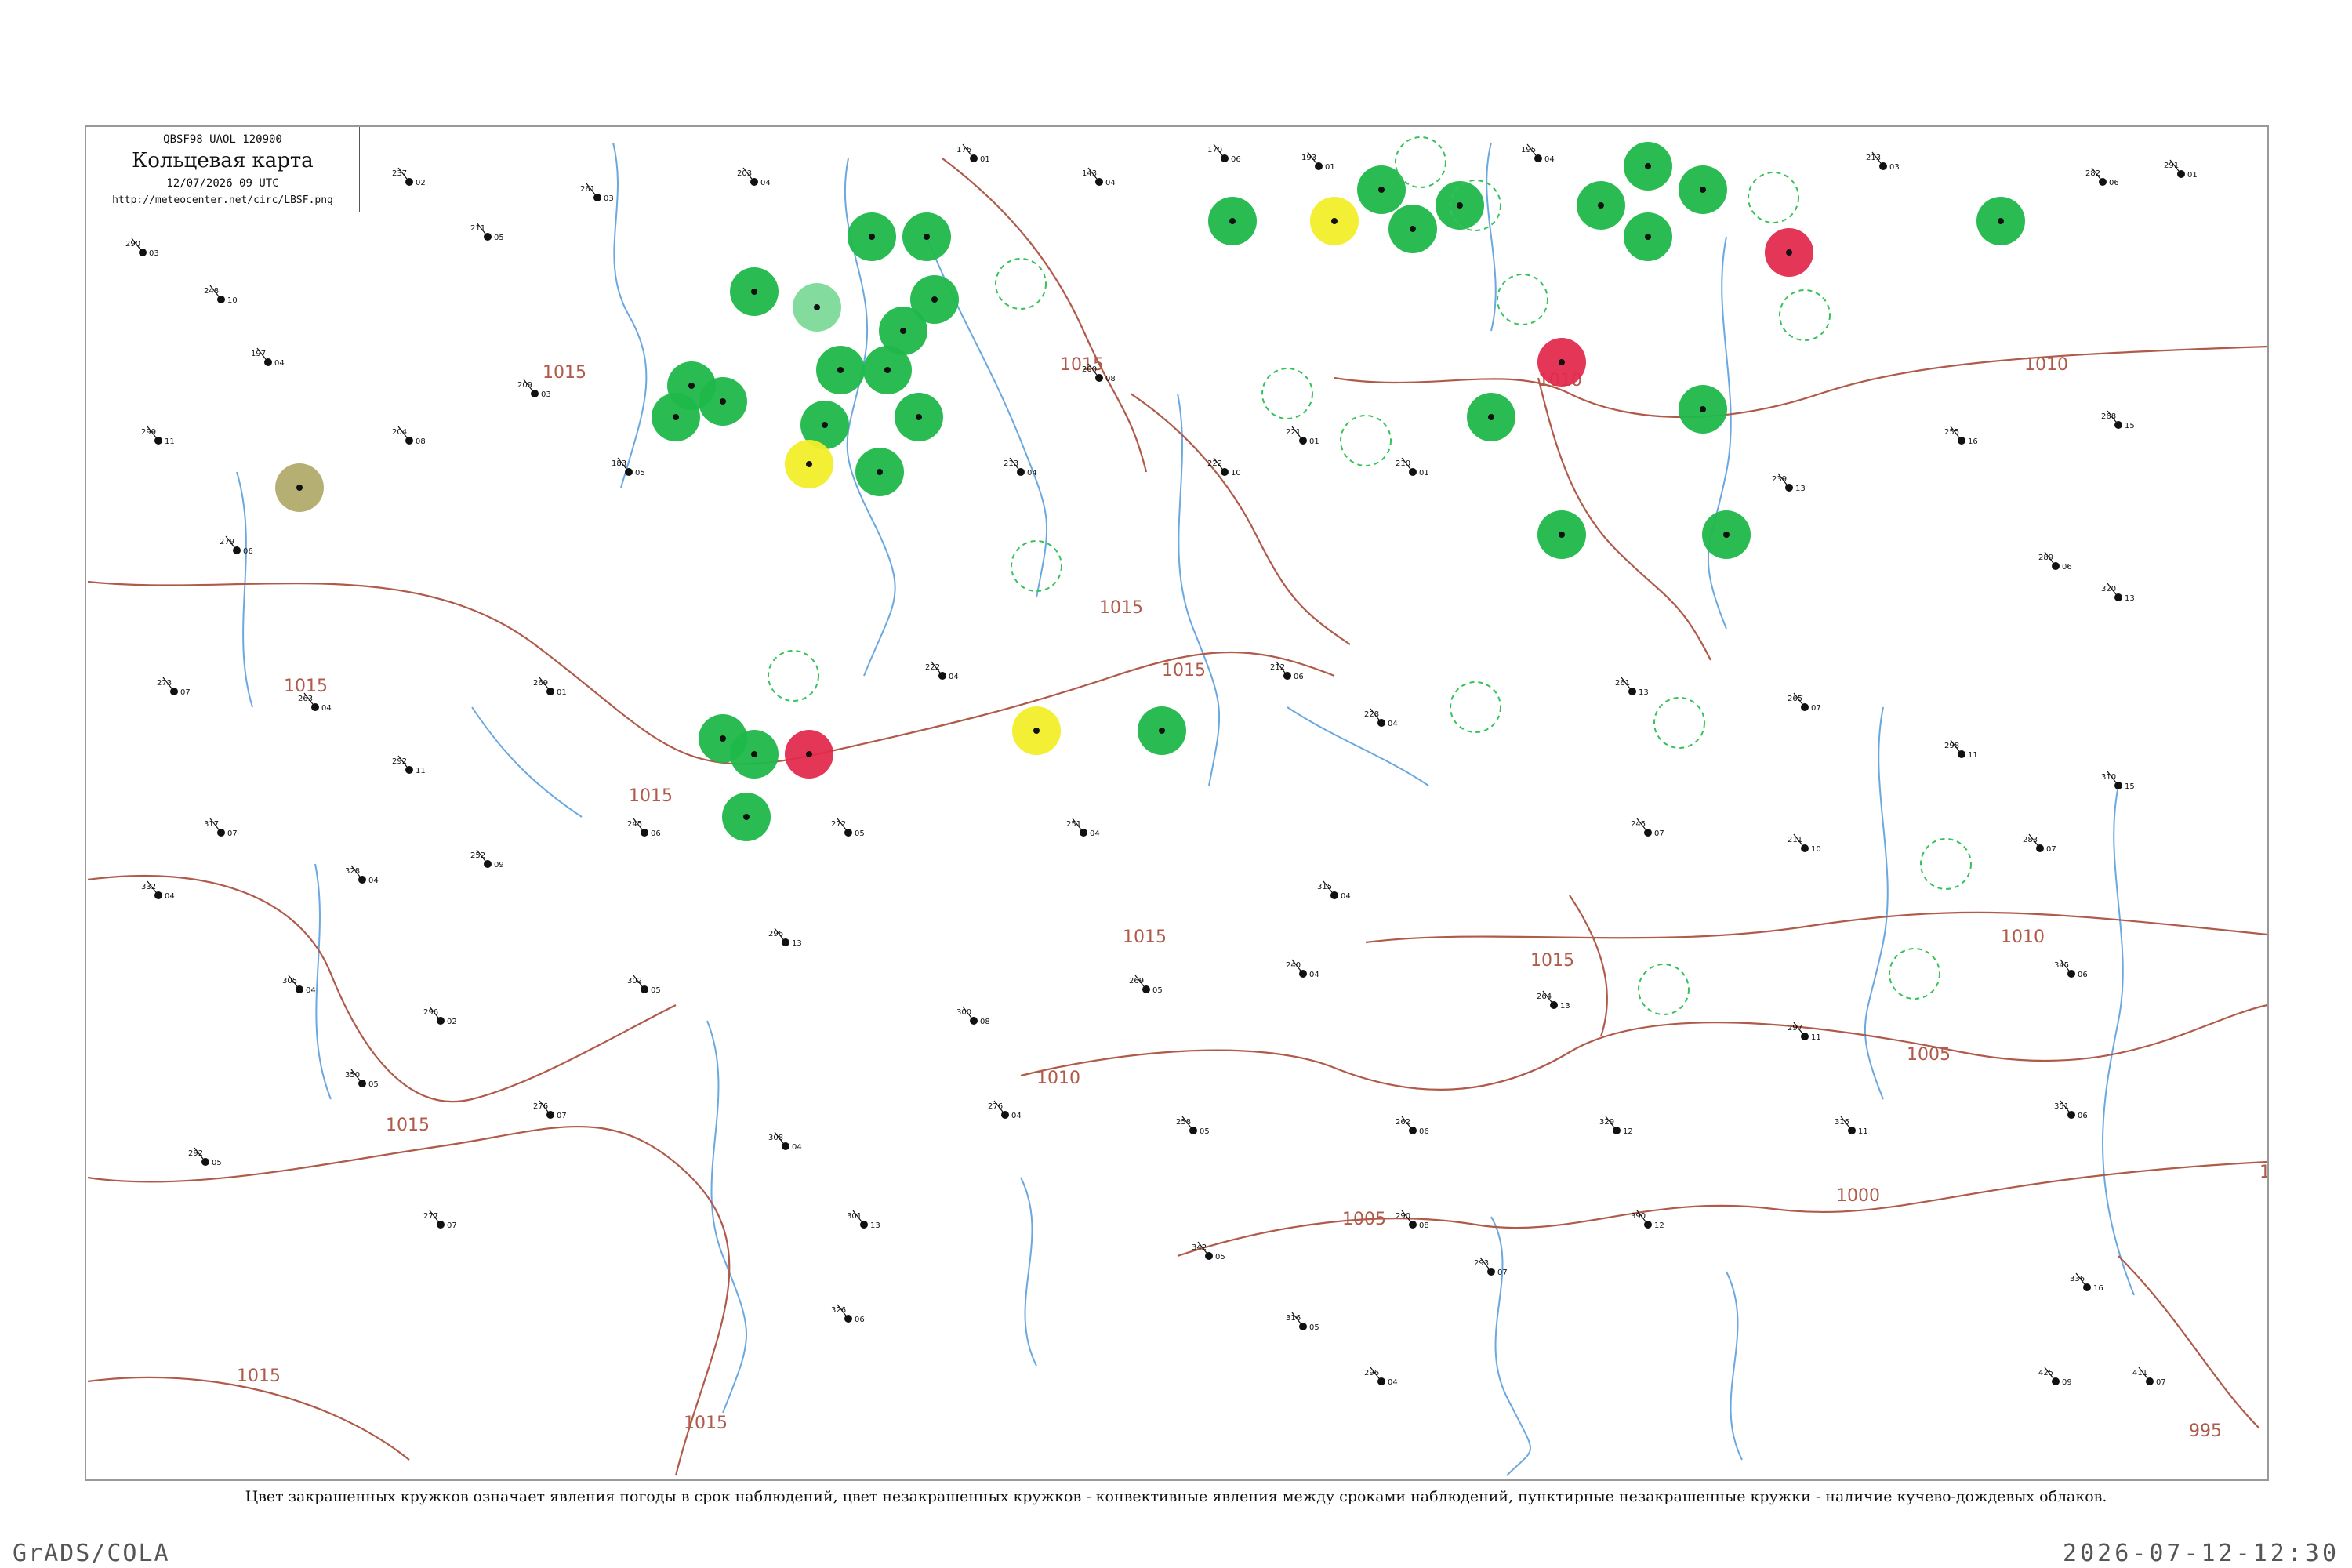 The height and width of the screenshot is (1568, 2352). I want to click on station-plot: 290 03, so click(142, 248).